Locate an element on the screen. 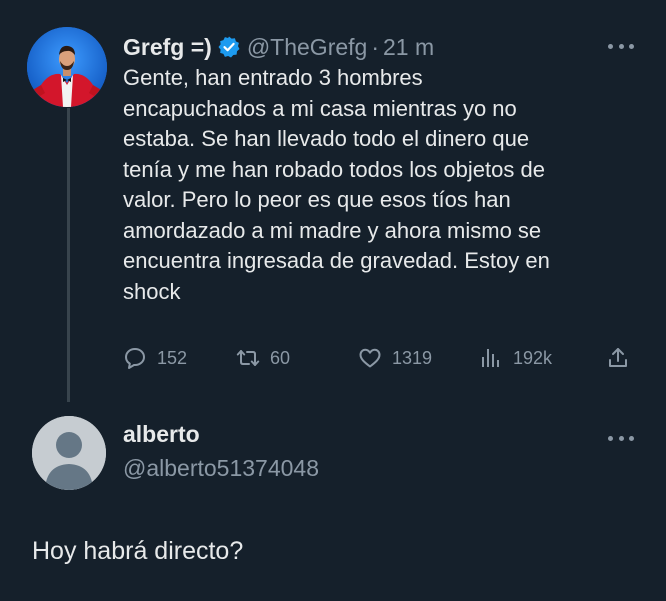  reply-button: 152 is located at coordinates (155, 358).